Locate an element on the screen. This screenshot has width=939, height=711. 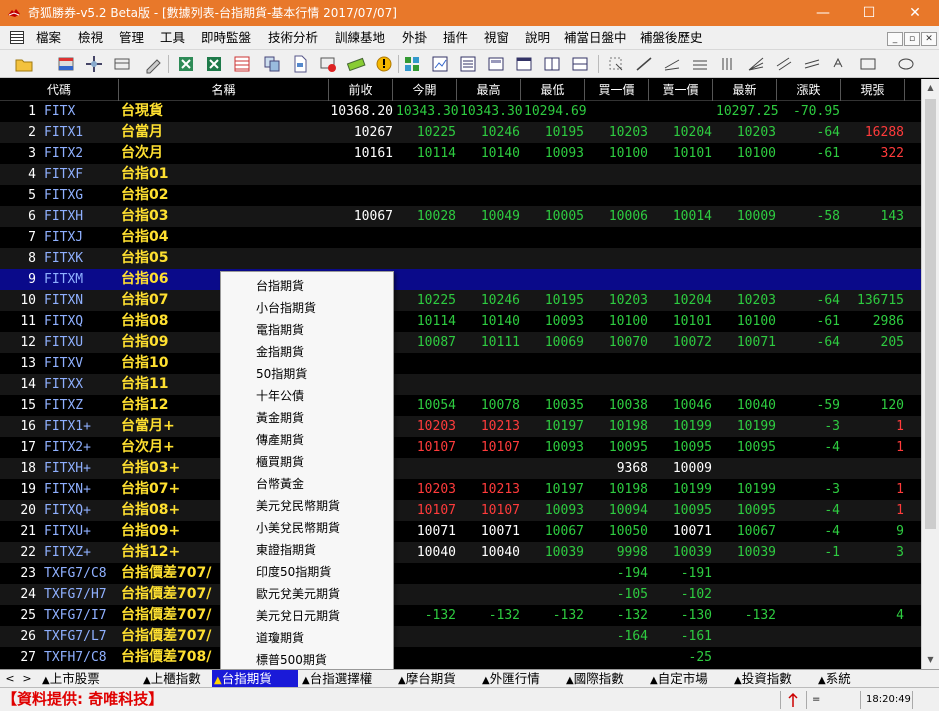
detail-window-icon is located at coordinates (524, 64).